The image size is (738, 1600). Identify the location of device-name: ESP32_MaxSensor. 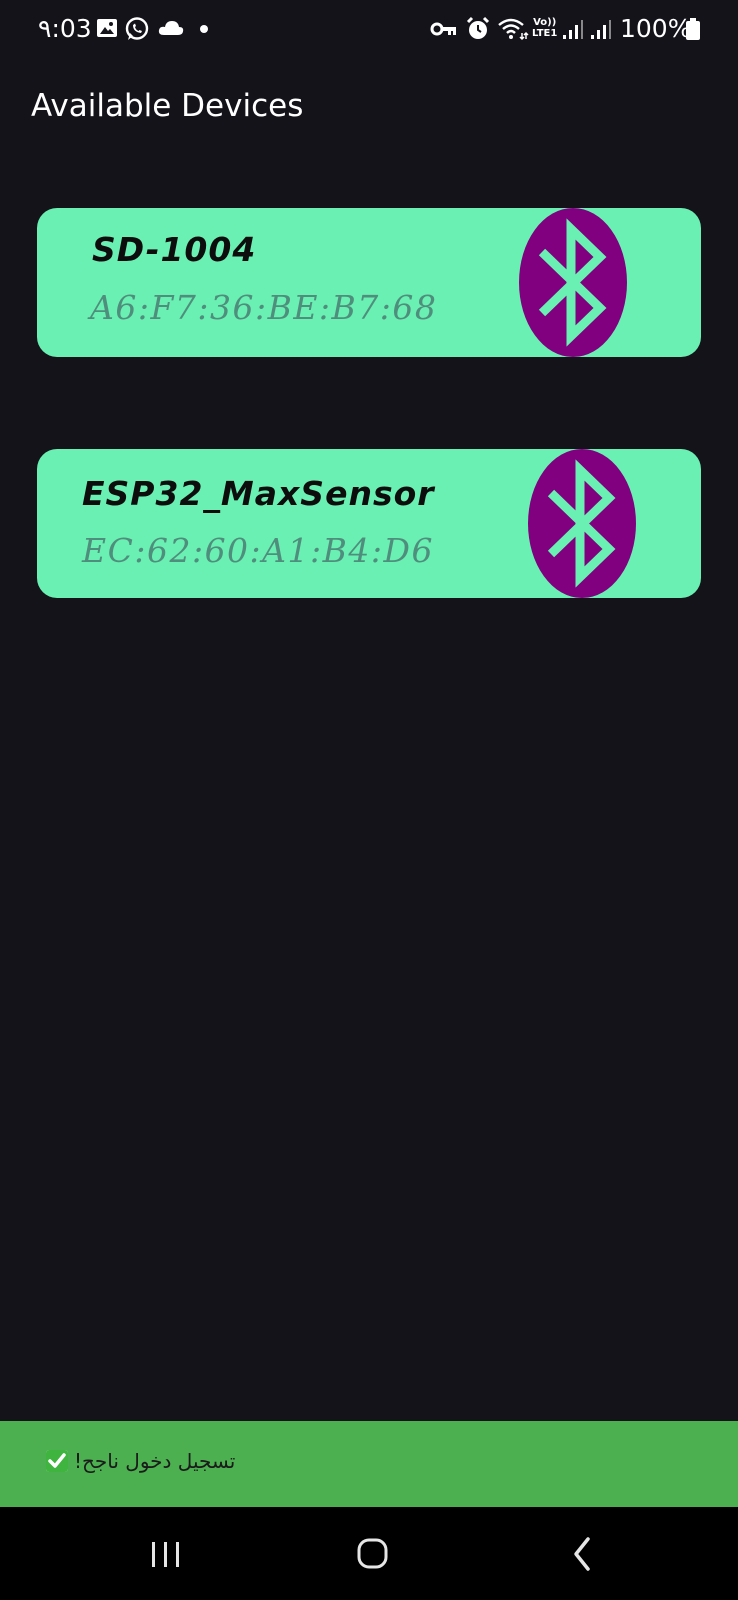
(258, 493).